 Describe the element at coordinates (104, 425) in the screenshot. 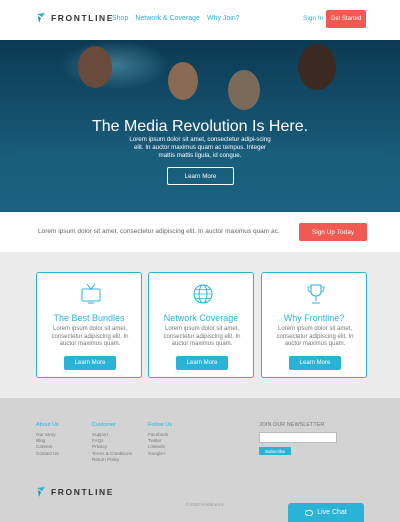

I see `footer-heading: Customer` at that location.